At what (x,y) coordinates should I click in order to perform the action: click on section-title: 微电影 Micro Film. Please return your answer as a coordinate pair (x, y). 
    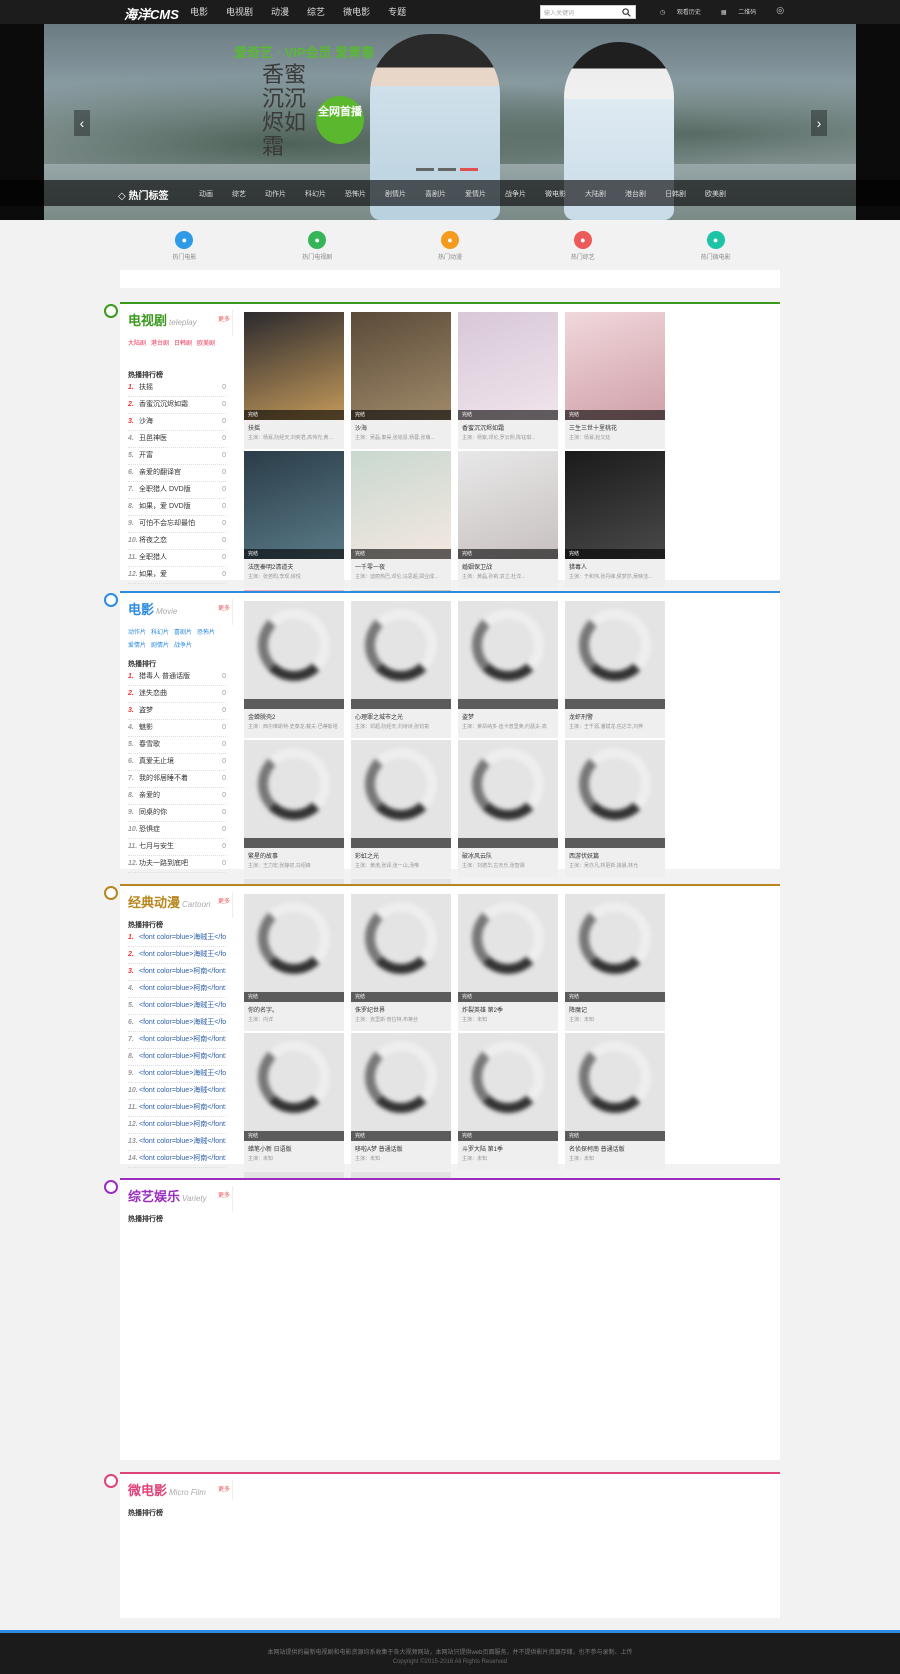
    Looking at the image, I should click on (167, 1489).